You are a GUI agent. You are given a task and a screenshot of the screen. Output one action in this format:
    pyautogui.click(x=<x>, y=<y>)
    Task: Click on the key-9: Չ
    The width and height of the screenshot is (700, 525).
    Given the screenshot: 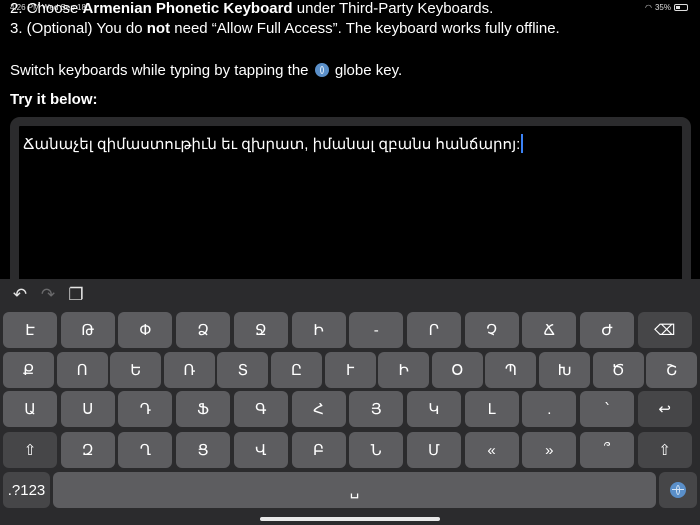 What is the action you would take?
    pyautogui.click(x=491, y=330)
    